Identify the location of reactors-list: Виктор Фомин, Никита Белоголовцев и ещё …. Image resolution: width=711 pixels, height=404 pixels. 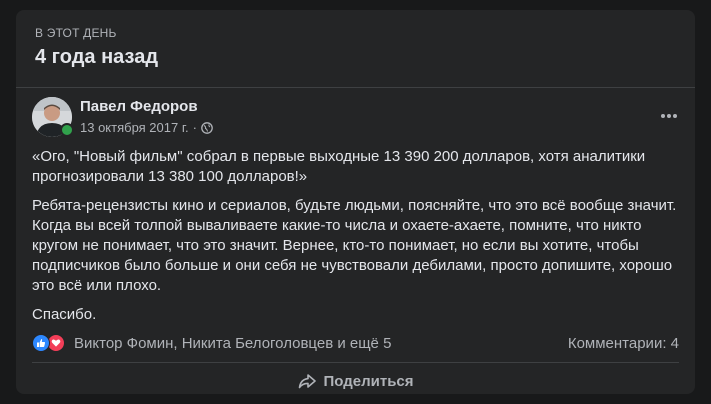
(232, 343).